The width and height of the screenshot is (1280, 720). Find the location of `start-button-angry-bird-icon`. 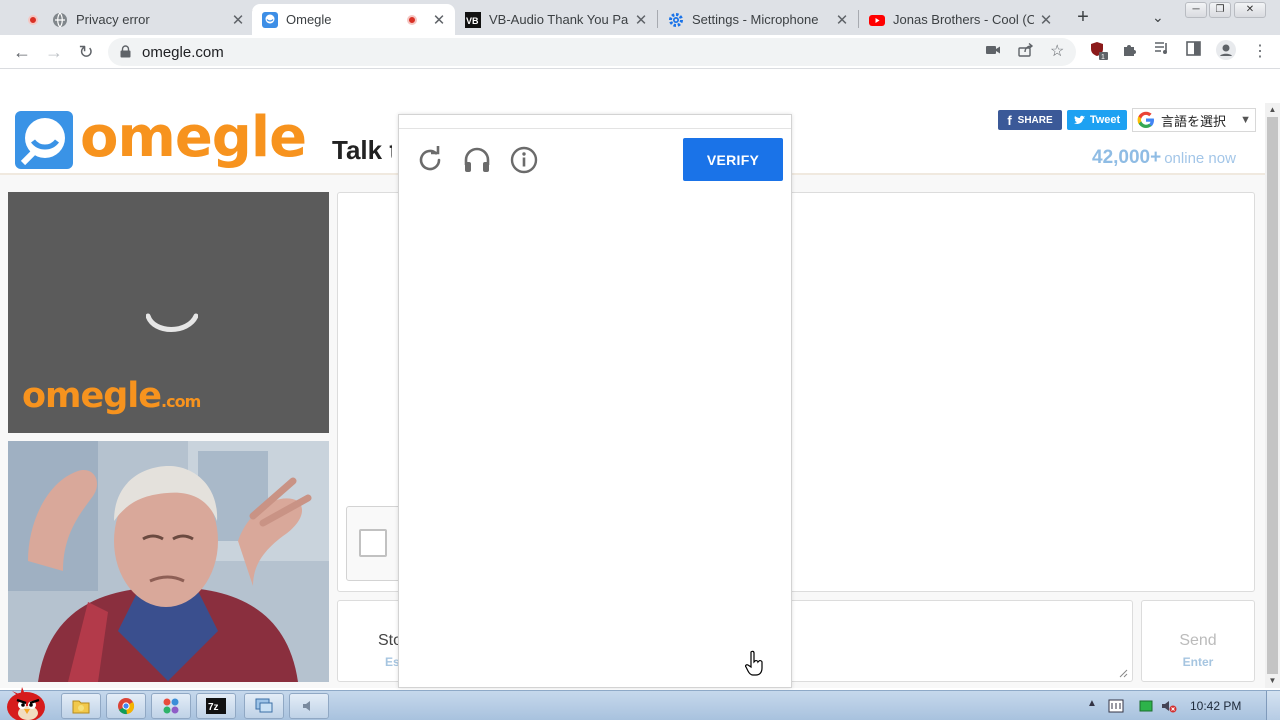

start-button-angry-bird-icon is located at coordinates (27, 701).